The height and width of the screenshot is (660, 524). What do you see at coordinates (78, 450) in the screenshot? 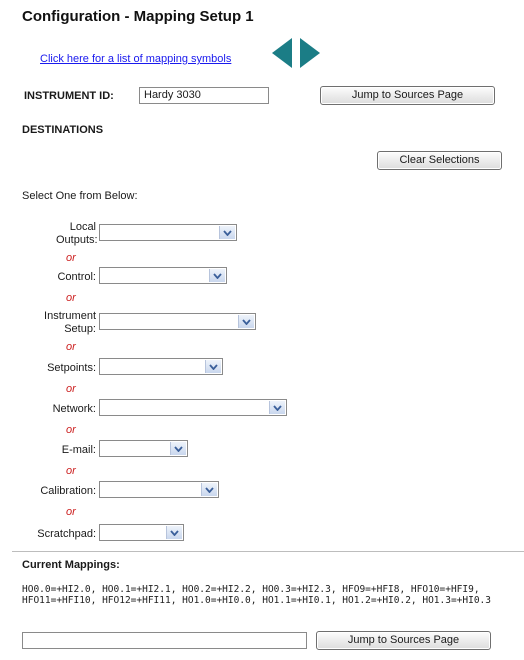
I see `email-label: E-mail:` at bounding box center [78, 450].